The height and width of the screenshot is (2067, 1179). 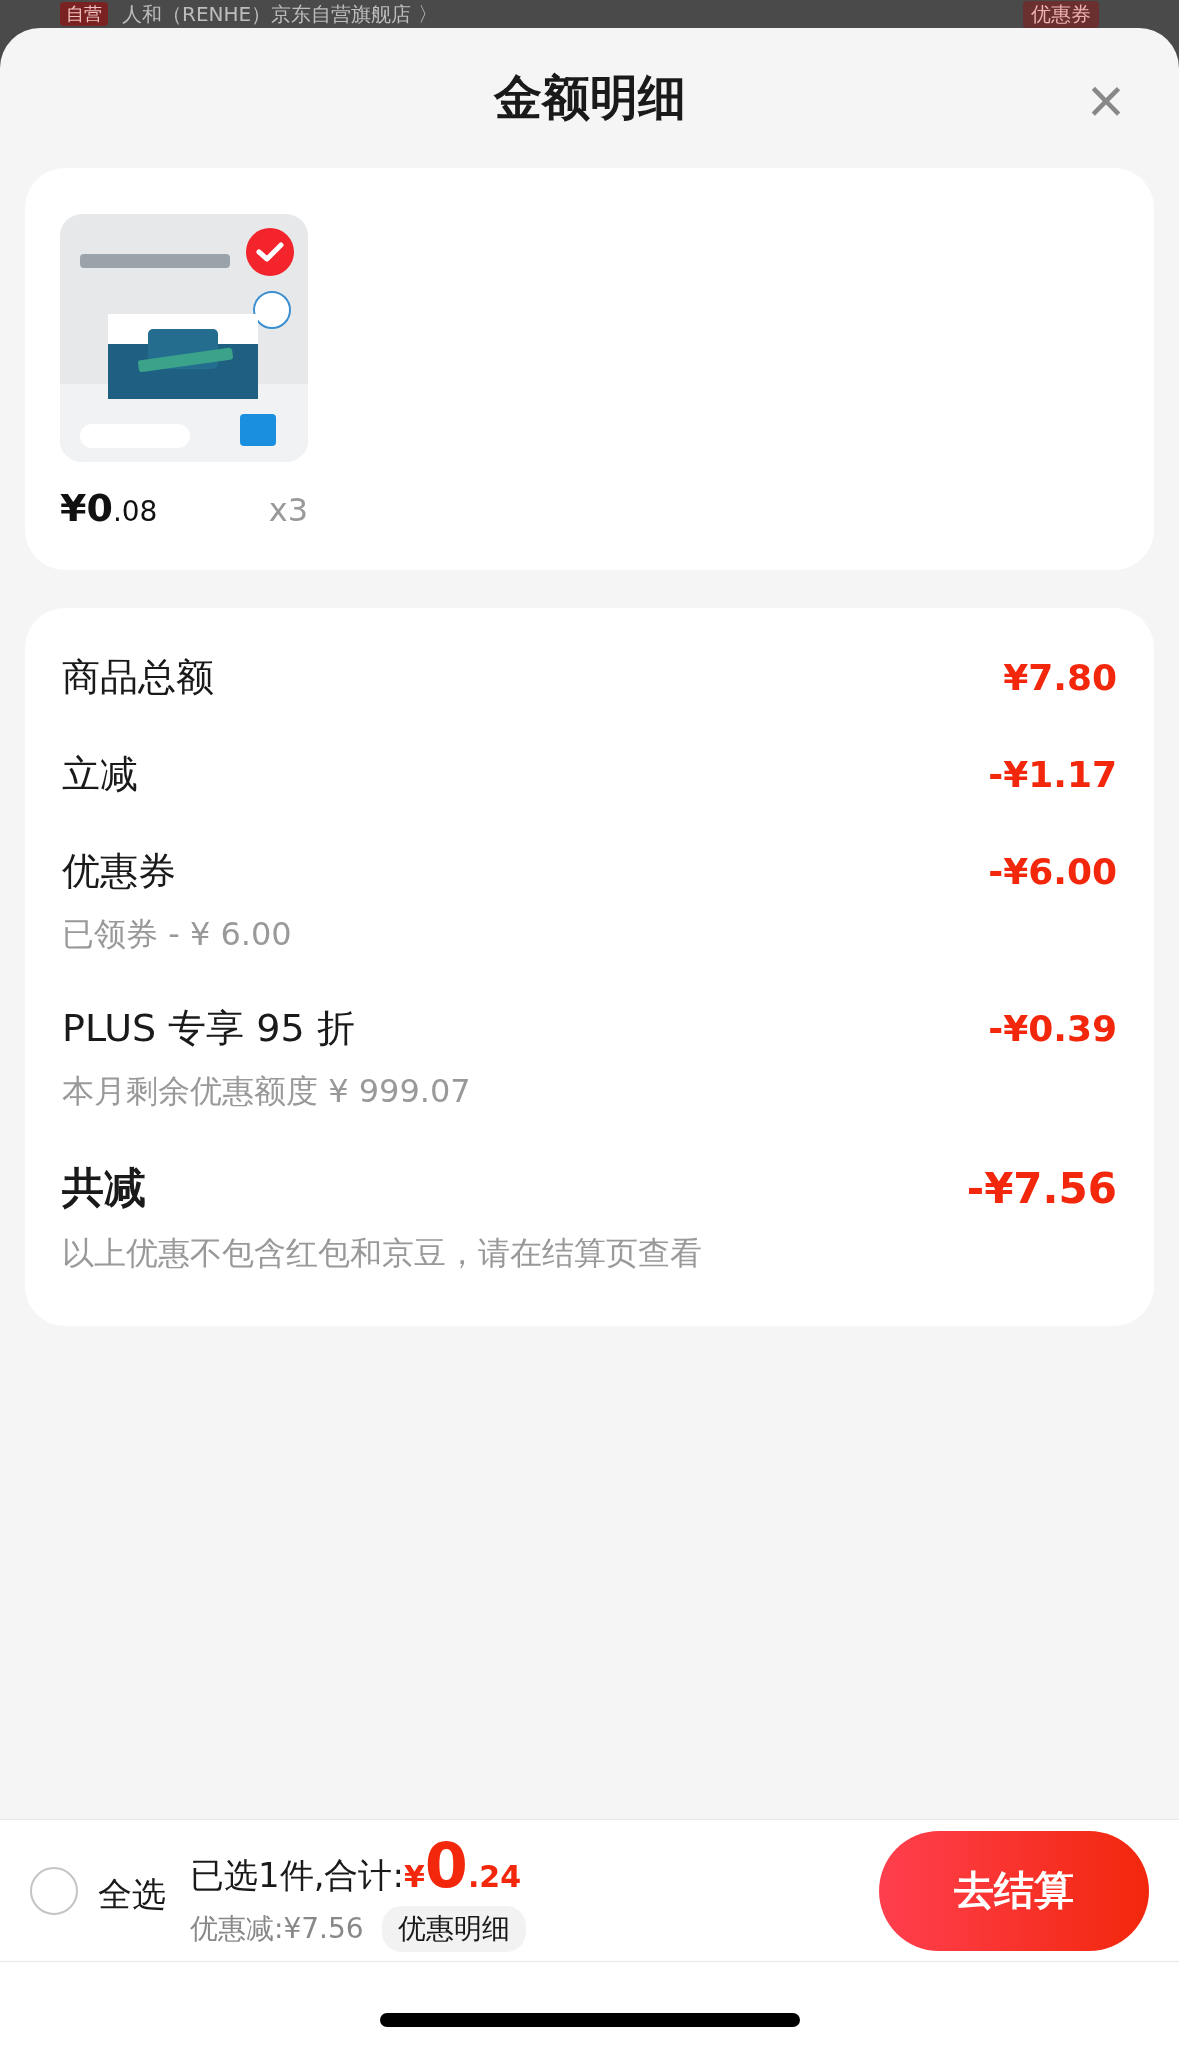 I want to click on checkout-button: 去结算, so click(x=1014, y=1890).